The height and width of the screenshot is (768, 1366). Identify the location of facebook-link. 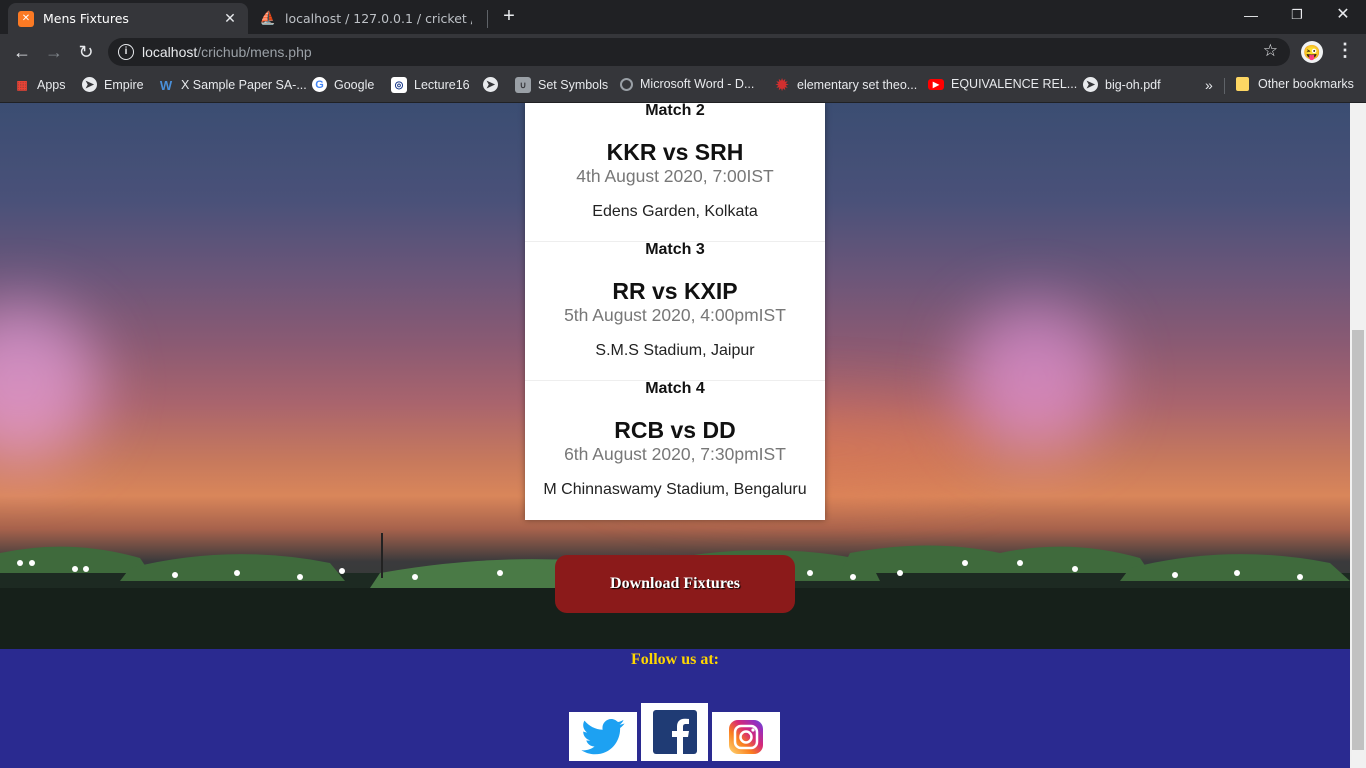
(674, 732).